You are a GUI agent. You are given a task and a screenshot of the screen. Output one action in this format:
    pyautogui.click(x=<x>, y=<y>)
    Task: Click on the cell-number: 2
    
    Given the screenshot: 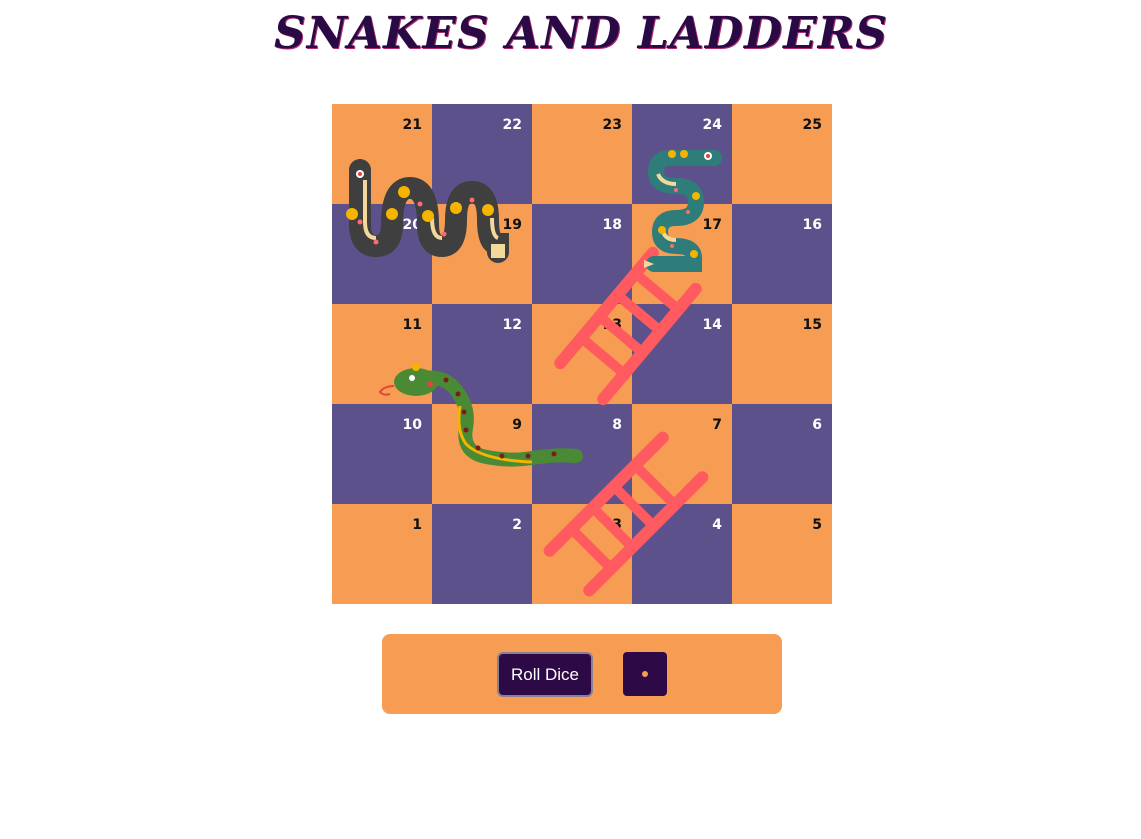 What is the action you would take?
    pyautogui.click(x=517, y=525)
    